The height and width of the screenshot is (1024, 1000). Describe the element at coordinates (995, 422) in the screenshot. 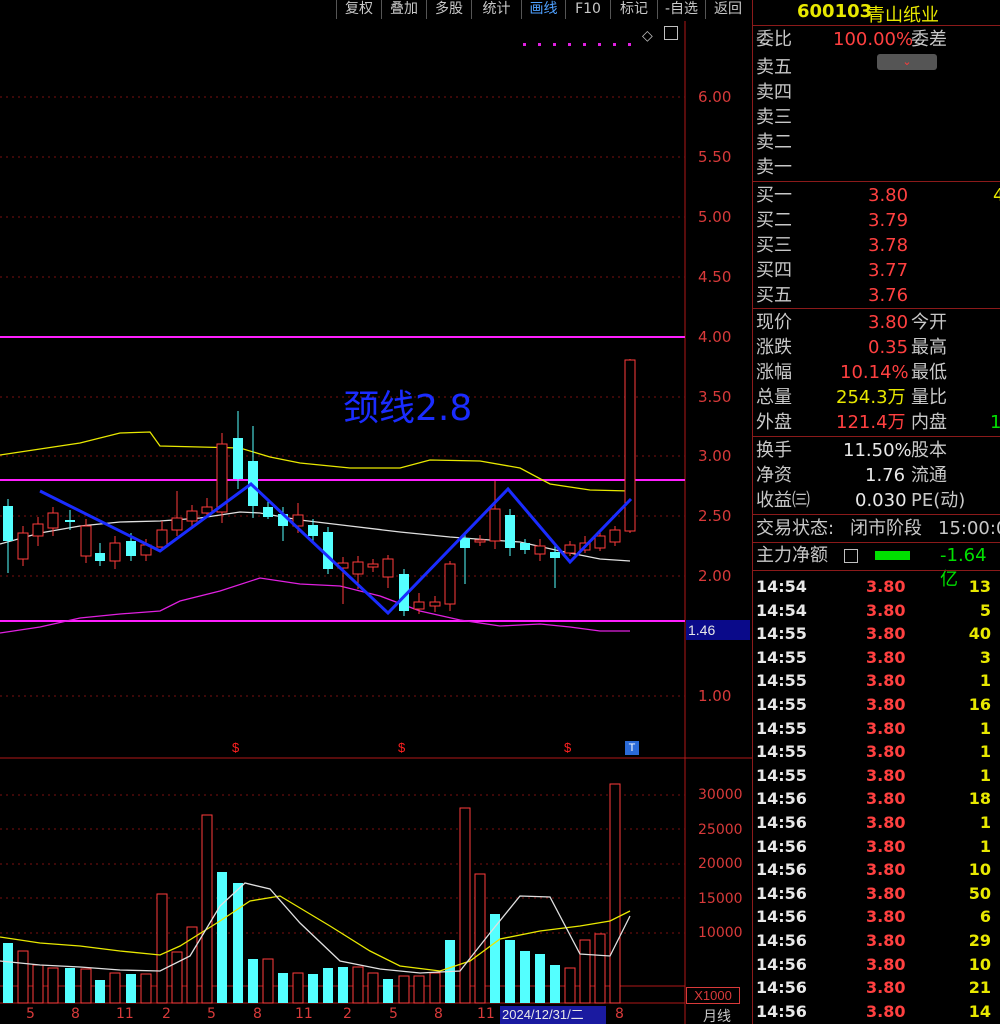

I see `stat-value: 1` at that location.